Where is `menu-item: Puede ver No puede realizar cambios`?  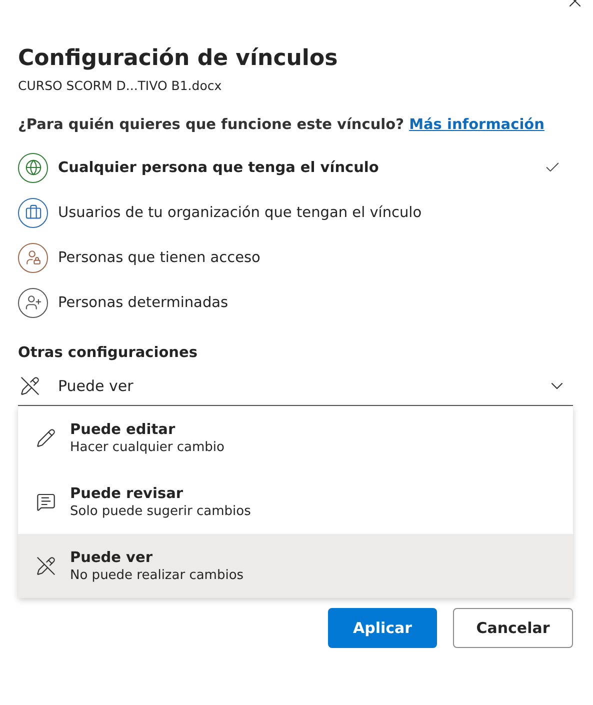 menu-item: Puede ver No puede realizar cambios is located at coordinates (295, 566).